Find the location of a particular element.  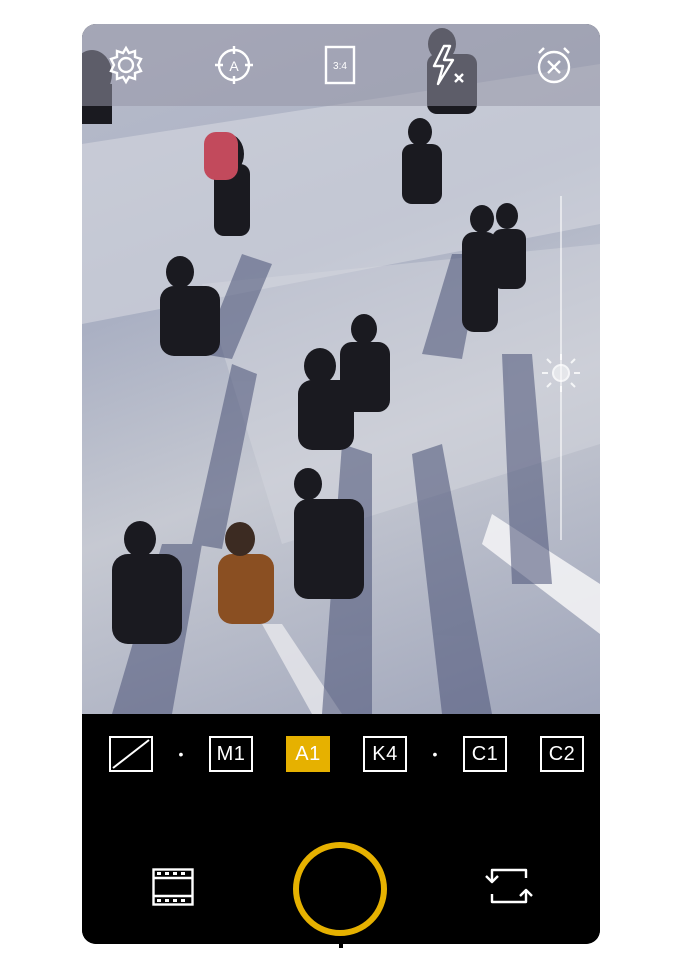

sun-icon is located at coordinates (561, 373).